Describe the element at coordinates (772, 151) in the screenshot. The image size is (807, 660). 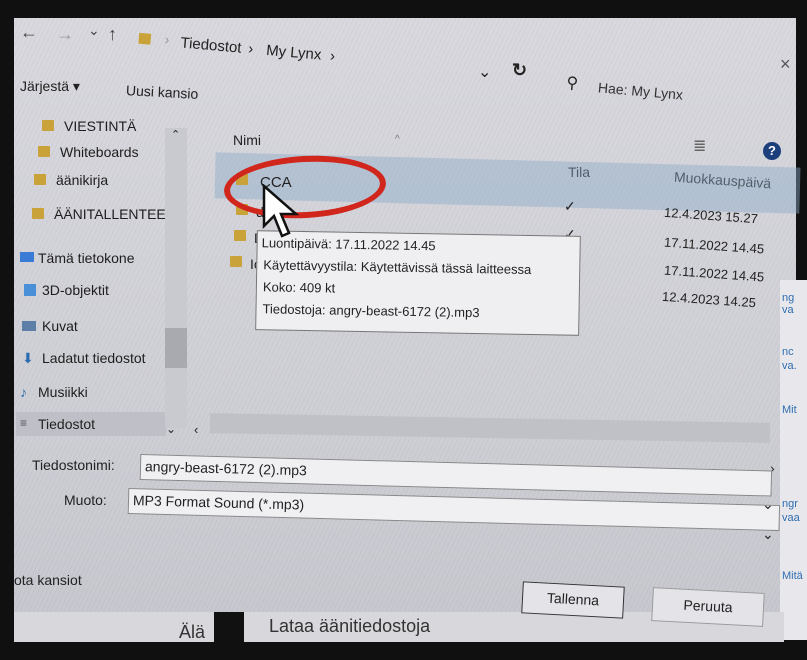
I see `help-icon: ?` at that location.